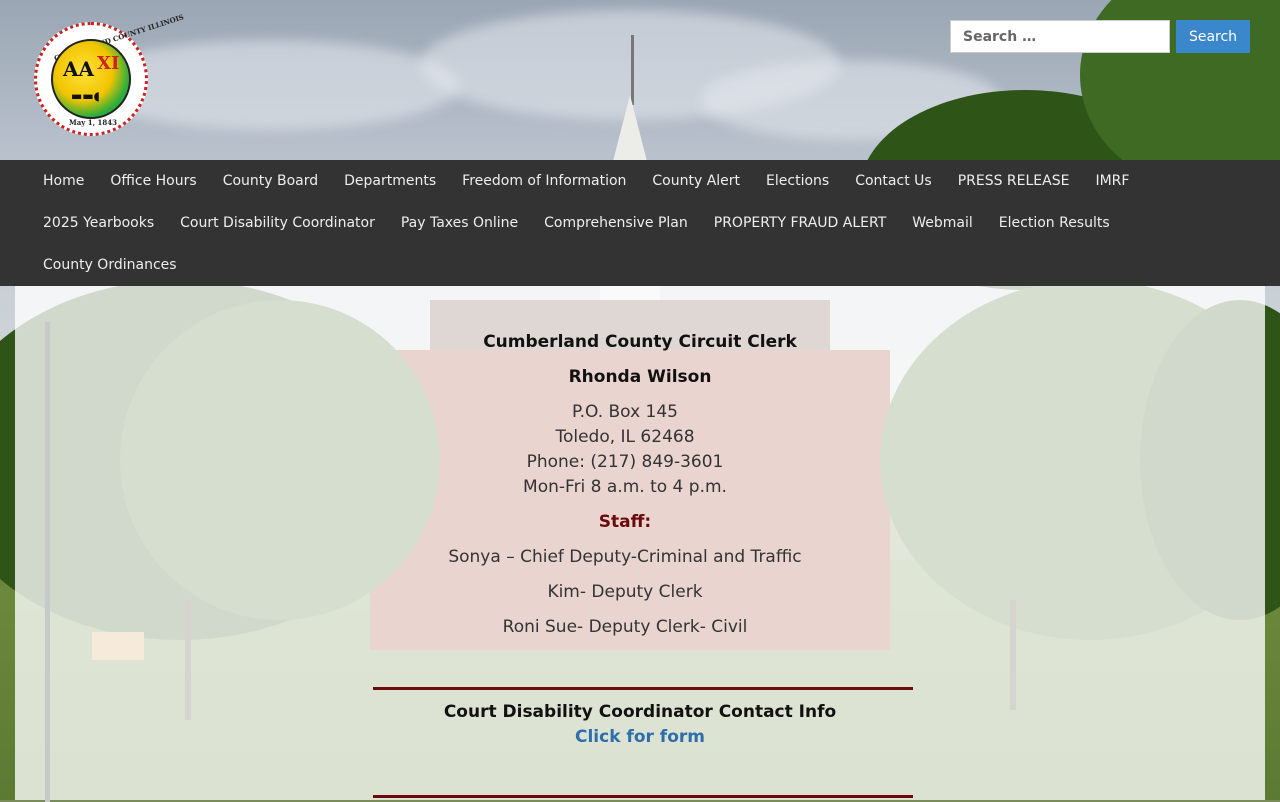 The image size is (1280, 802). Describe the element at coordinates (277, 223) in the screenshot. I see `nav-item-court-disability-coordinator: Court Disability Coordinator` at that location.